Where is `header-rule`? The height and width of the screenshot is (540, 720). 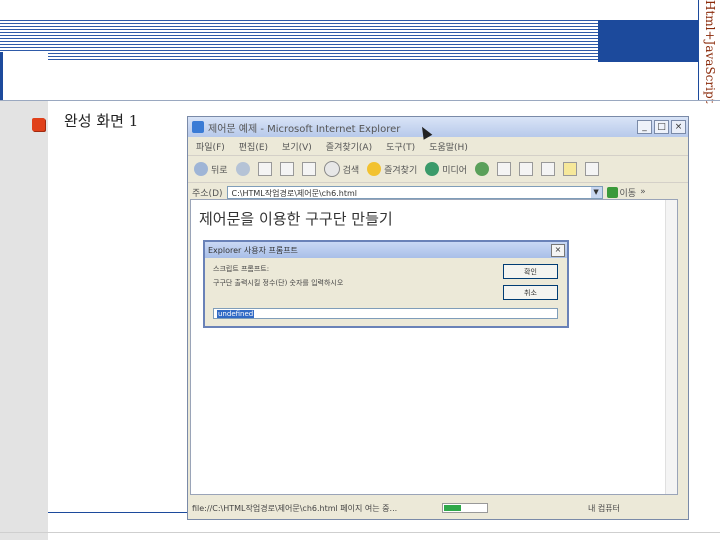
header-rule is located at coordinates (360, 100).